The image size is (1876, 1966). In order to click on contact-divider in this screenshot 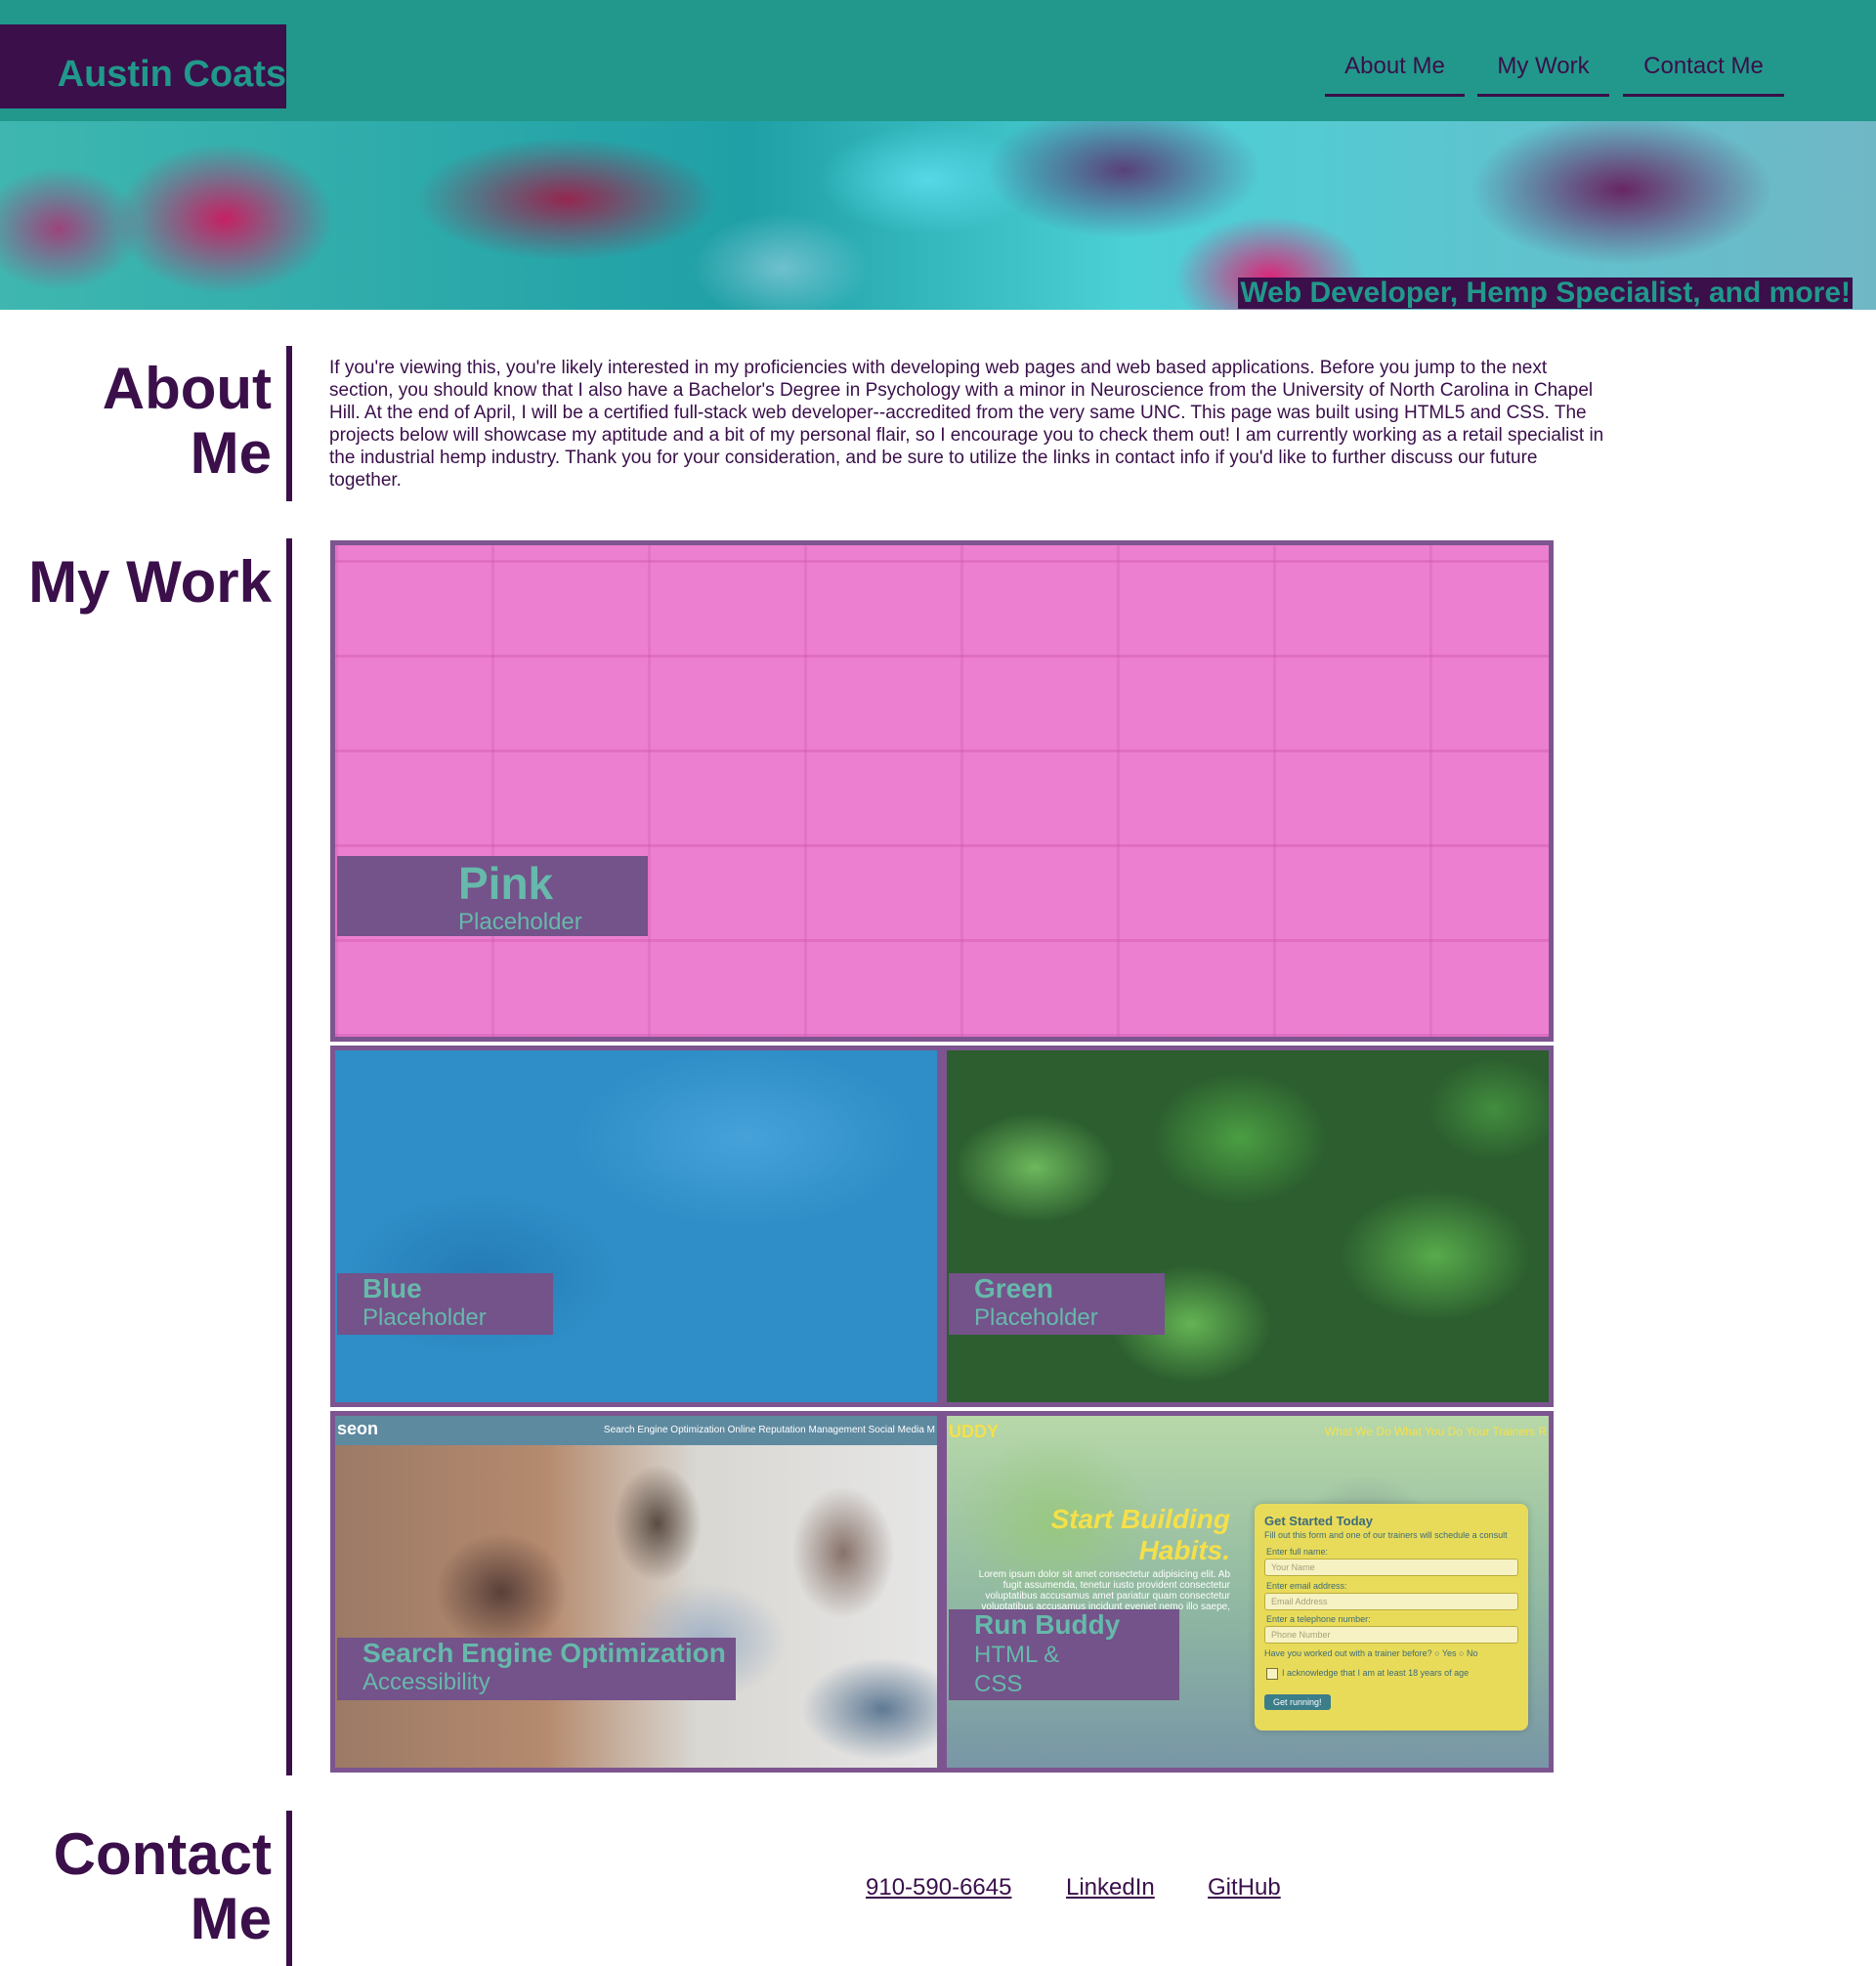, I will do `click(289, 1888)`.